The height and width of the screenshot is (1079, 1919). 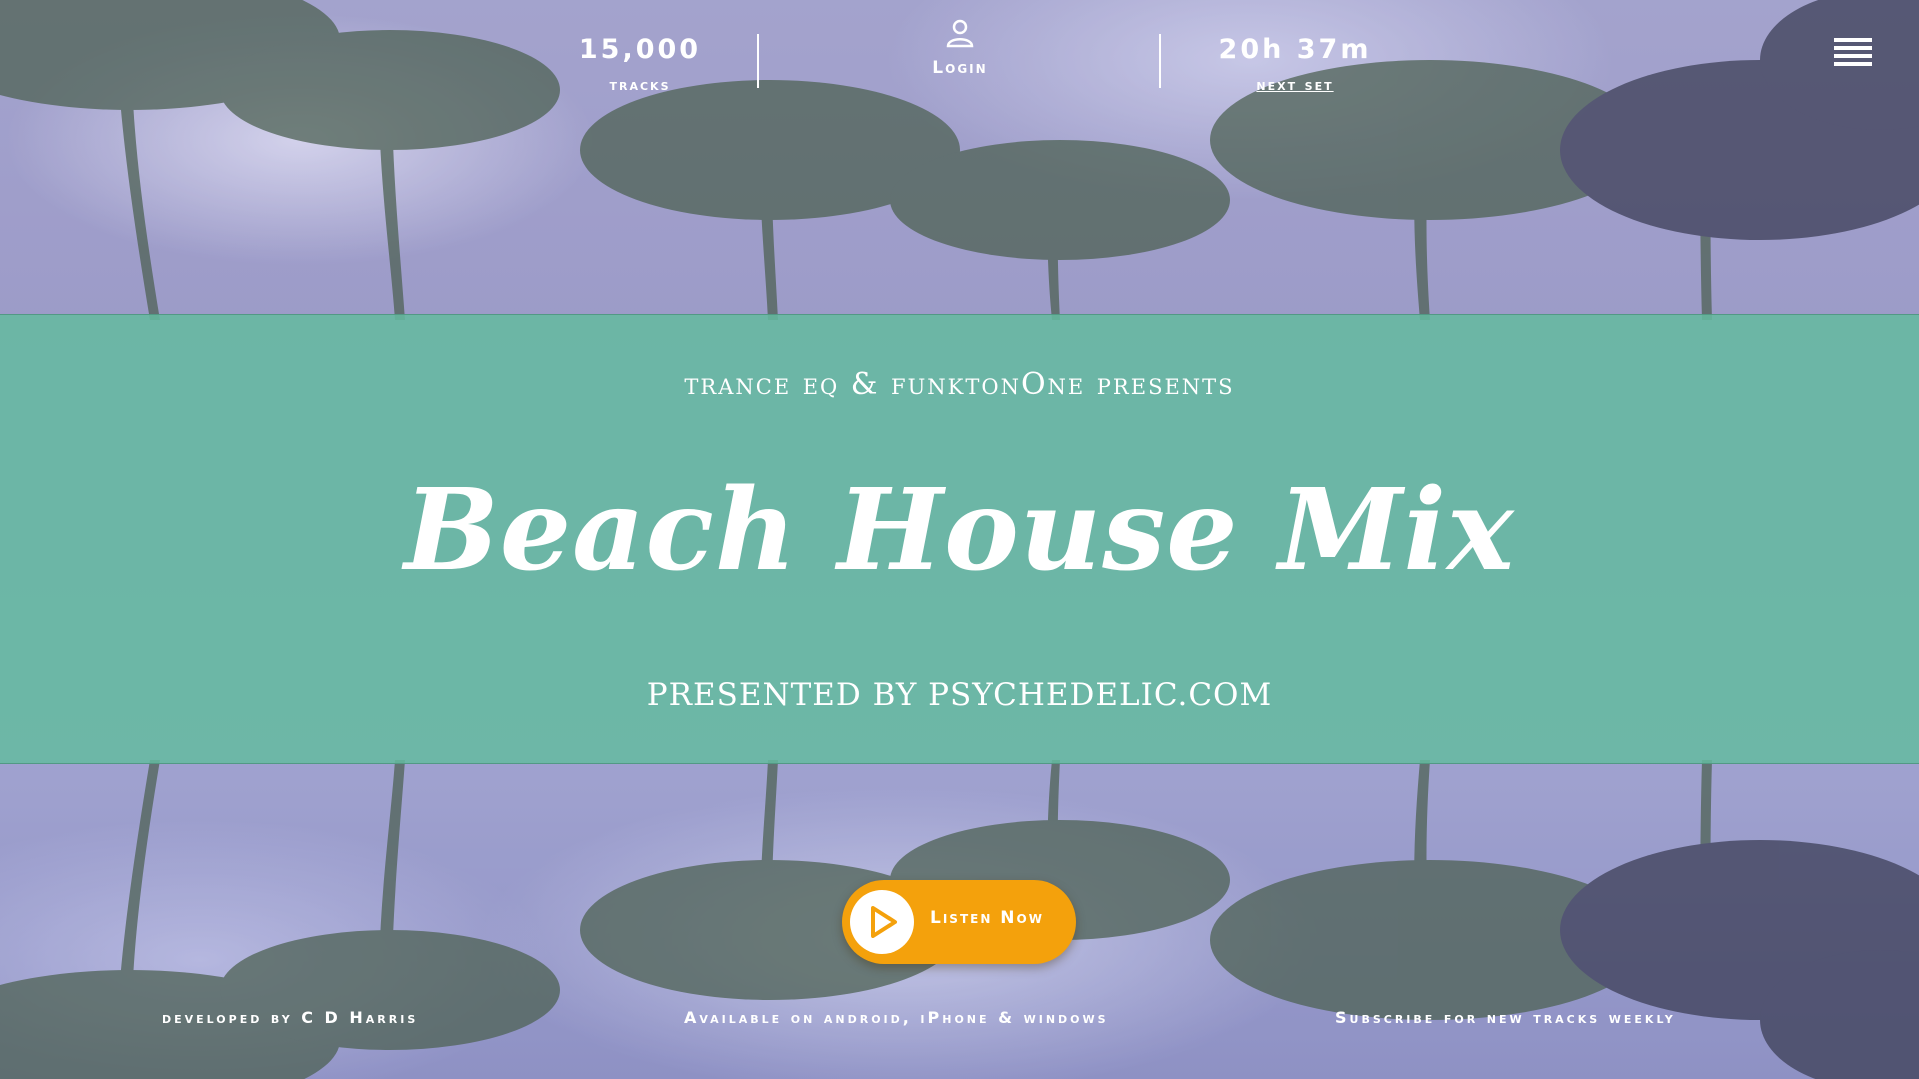 I want to click on tracks-label: tracks, so click(x=640, y=84).